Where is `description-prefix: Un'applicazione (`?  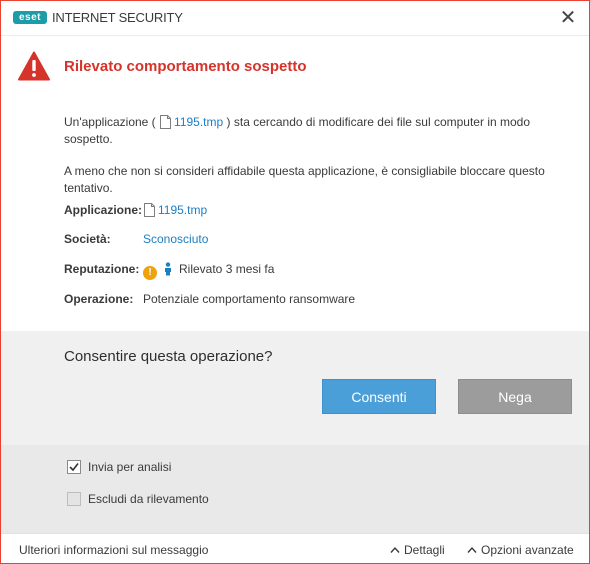 description-prefix: Un'applicazione ( is located at coordinates (110, 122).